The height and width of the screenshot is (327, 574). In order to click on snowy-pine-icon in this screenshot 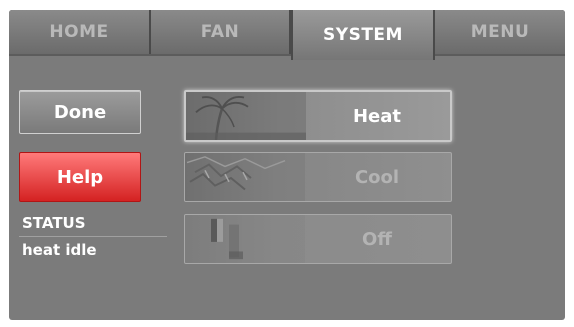, I will do `click(245, 177)`.